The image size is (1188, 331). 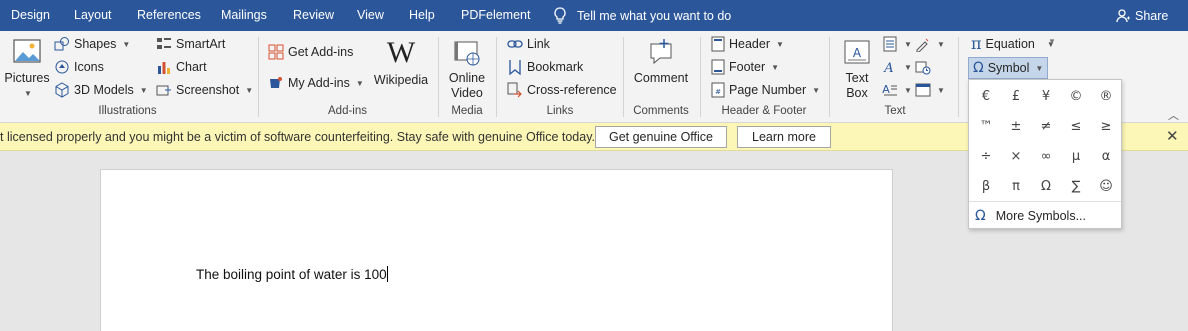 I want to click on cross-reference-button: Cross-reference, so click(x=562, y=90).